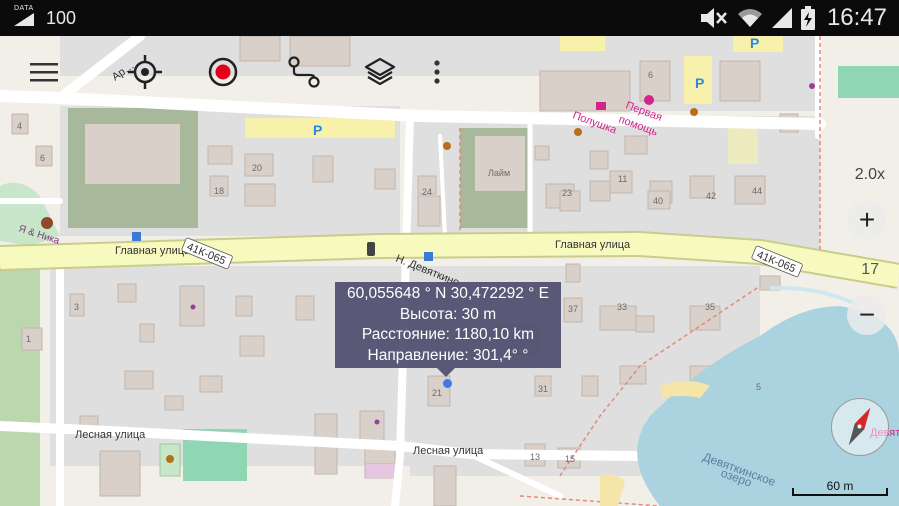  Describe the element at coordinates (219, 191) in the screenshot. I see `house-number: 18` at that location.